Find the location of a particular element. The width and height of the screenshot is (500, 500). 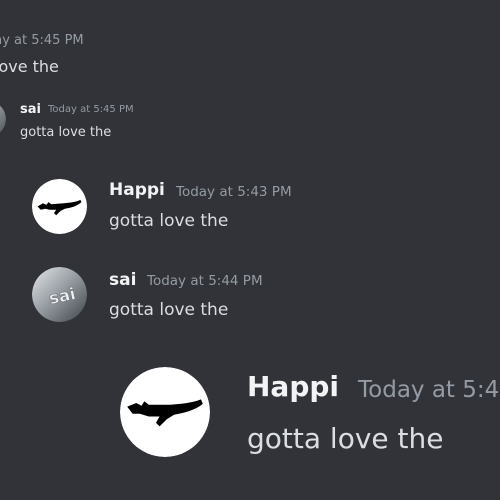

message-timestamp: Today at 5:43 PM is located at coordinates (234, 192).